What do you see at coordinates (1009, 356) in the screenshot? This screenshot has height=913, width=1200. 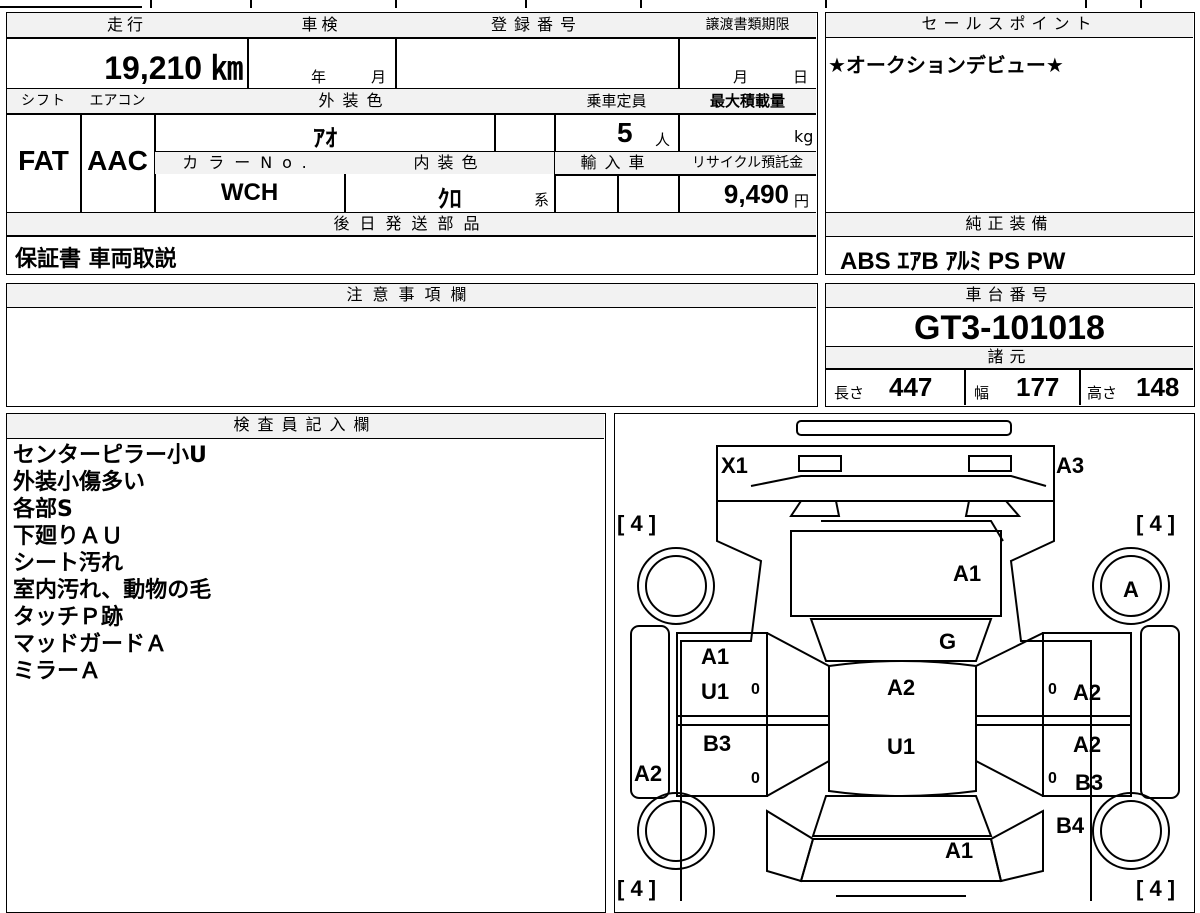 I see `dimensions-label: 諸元` at bounding box center [1009, 356].